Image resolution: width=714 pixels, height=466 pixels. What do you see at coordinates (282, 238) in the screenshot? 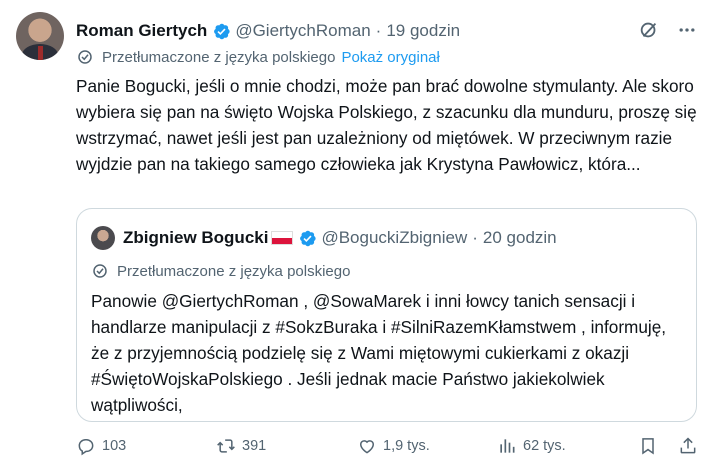
I see `poland-flag-icon` at bounding box center [282, 238].